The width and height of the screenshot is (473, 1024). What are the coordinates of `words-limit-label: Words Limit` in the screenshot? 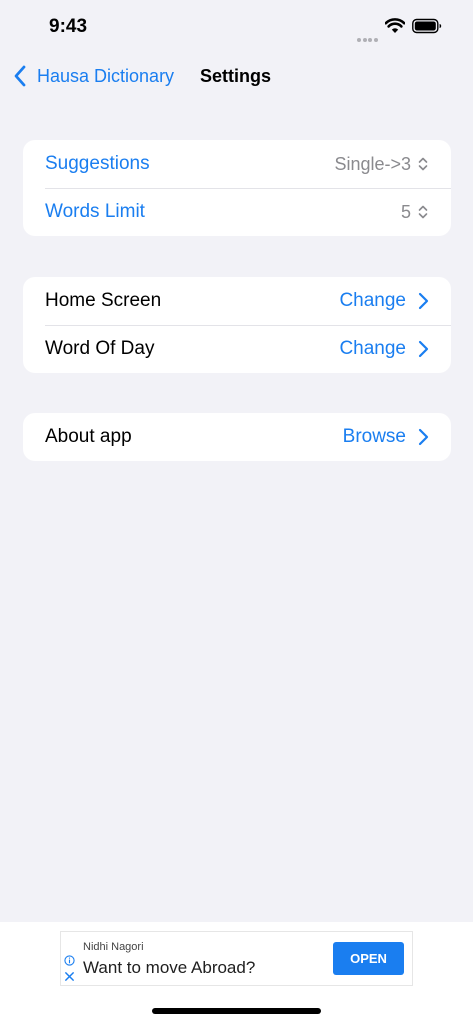 It's located at (95, 211).